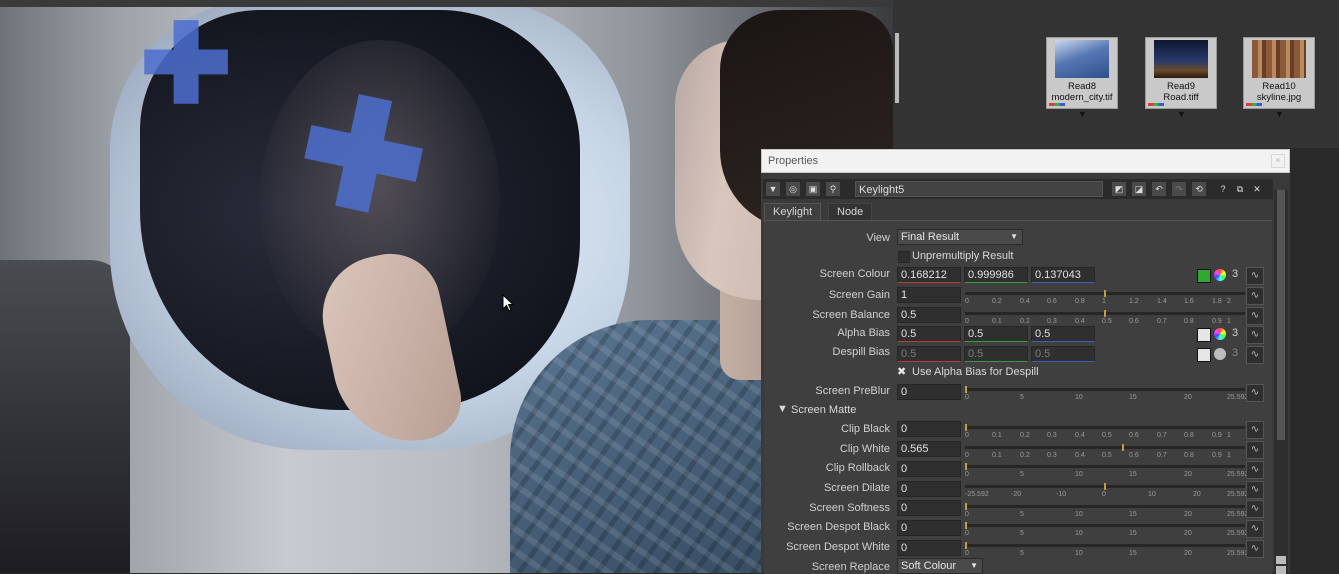  I want to click on unpremultiply-checkbox, so click(904, 257).